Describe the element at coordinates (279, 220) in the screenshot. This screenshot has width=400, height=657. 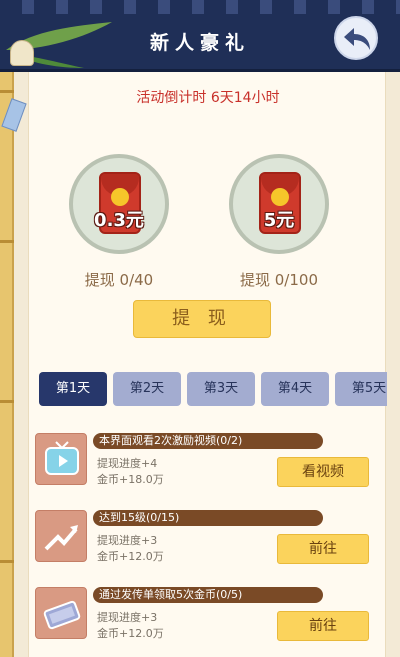
I see `reward-amount: 5元` at that location.